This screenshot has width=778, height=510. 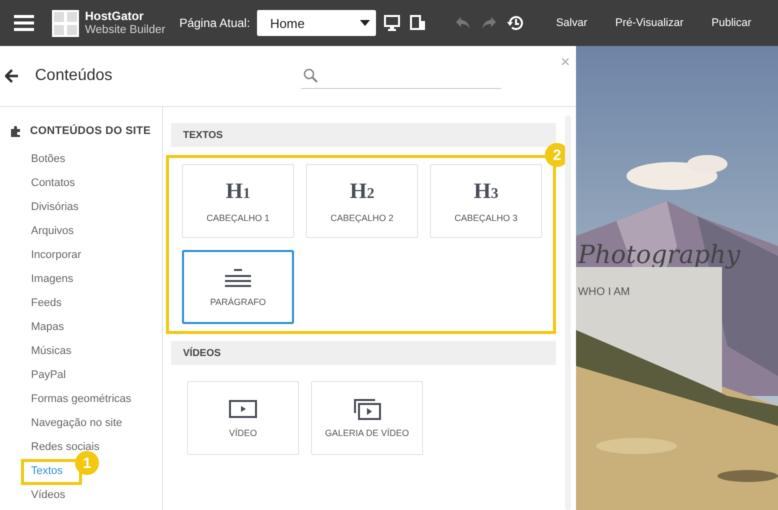 What do you see at coordinates (81, 399) in the screenshot?
I see `sidebar-item: Formas geométricas` at bounding box center [81, 399].